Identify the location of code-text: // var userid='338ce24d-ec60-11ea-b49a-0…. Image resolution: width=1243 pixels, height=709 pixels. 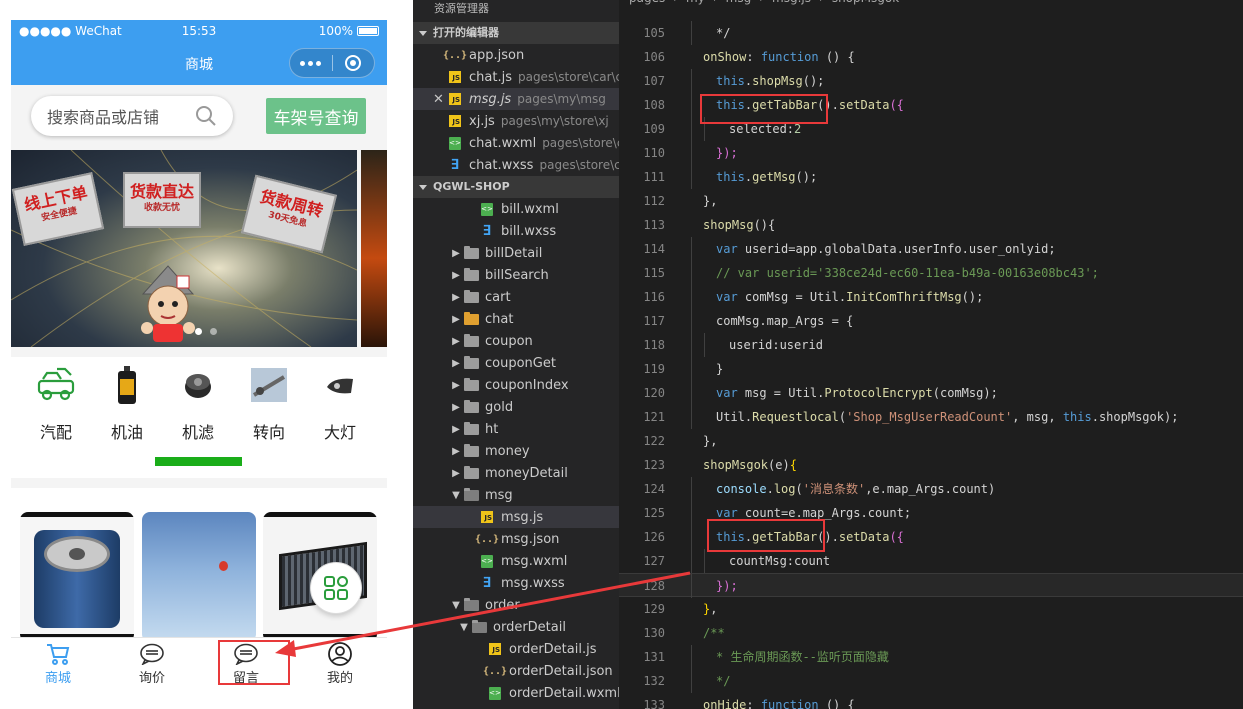
(907, 273).